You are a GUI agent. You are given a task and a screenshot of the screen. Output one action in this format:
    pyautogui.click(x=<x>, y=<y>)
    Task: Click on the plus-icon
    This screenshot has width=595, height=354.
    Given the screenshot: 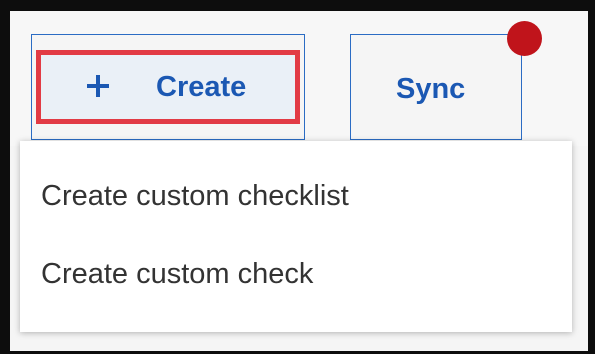 What is the action you would take?
    pyautogui.click(x=98, y=86)
    